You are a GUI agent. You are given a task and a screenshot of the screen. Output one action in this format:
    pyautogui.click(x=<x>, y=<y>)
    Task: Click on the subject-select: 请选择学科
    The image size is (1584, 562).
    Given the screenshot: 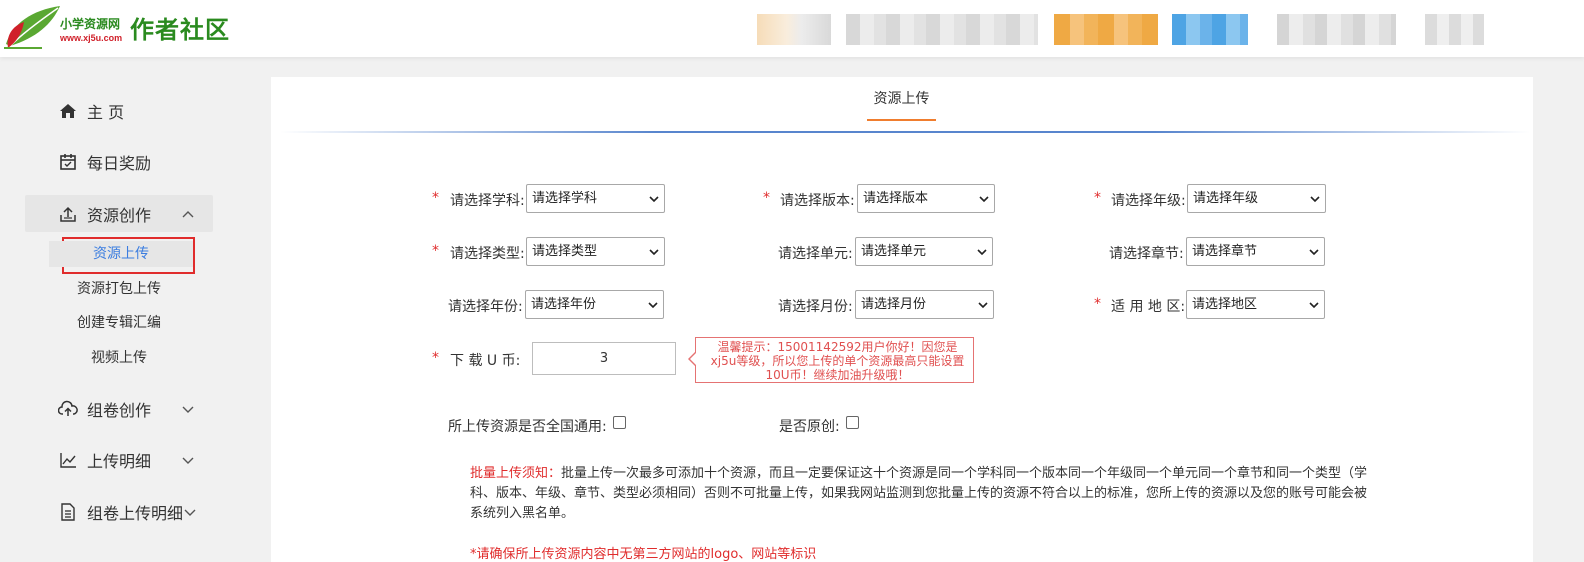 What is the action you would take?
    pyautogui.click(x=595, y=198)
    